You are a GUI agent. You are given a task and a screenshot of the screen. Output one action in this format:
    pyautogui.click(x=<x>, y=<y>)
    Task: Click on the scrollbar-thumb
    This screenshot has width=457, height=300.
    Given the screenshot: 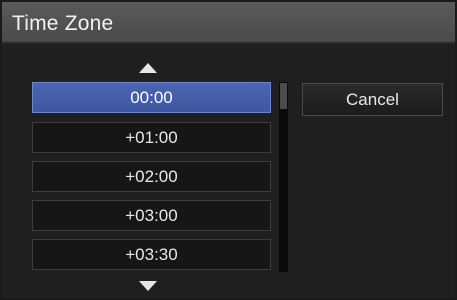 What is the action you would take?
    pyautogui.click(x=283, y=96)
    